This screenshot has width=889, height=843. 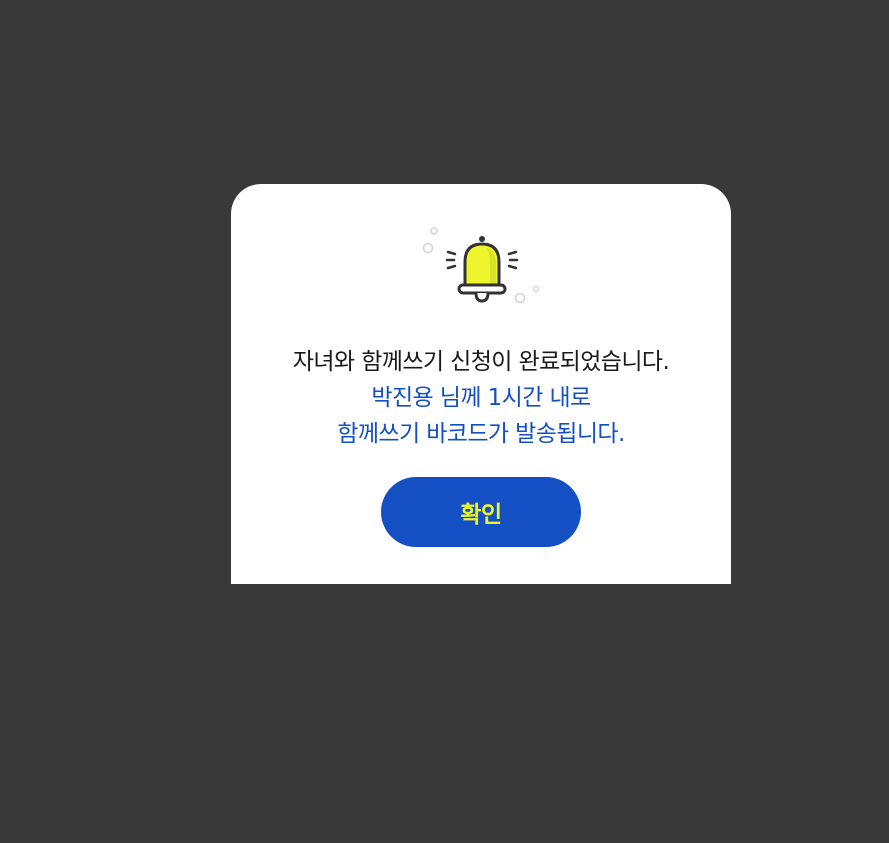 What do you see at coordinates (481, 434) in the screenshot?
I see `message-line-3: 함께쓰기 바코드가 발송됩니다.` at bounding box center [481, 434].